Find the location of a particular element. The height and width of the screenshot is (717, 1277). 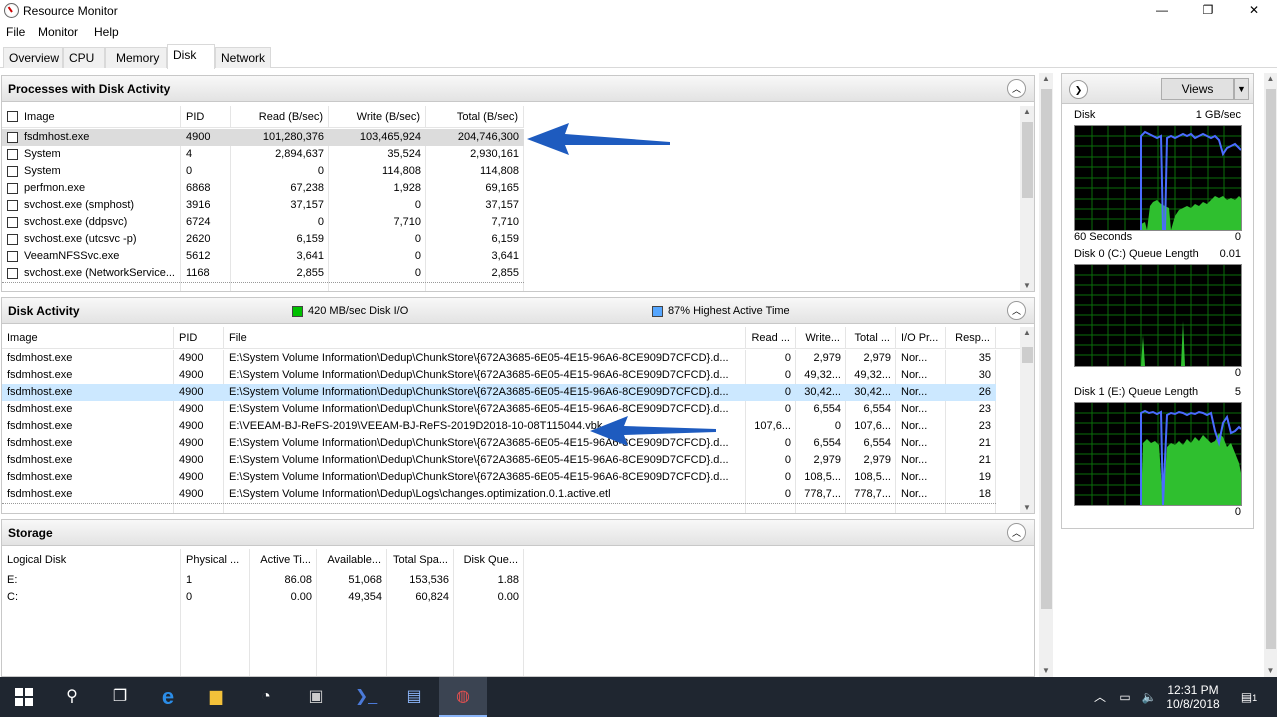

views-button: Views is located at coordinates (1197, 89).